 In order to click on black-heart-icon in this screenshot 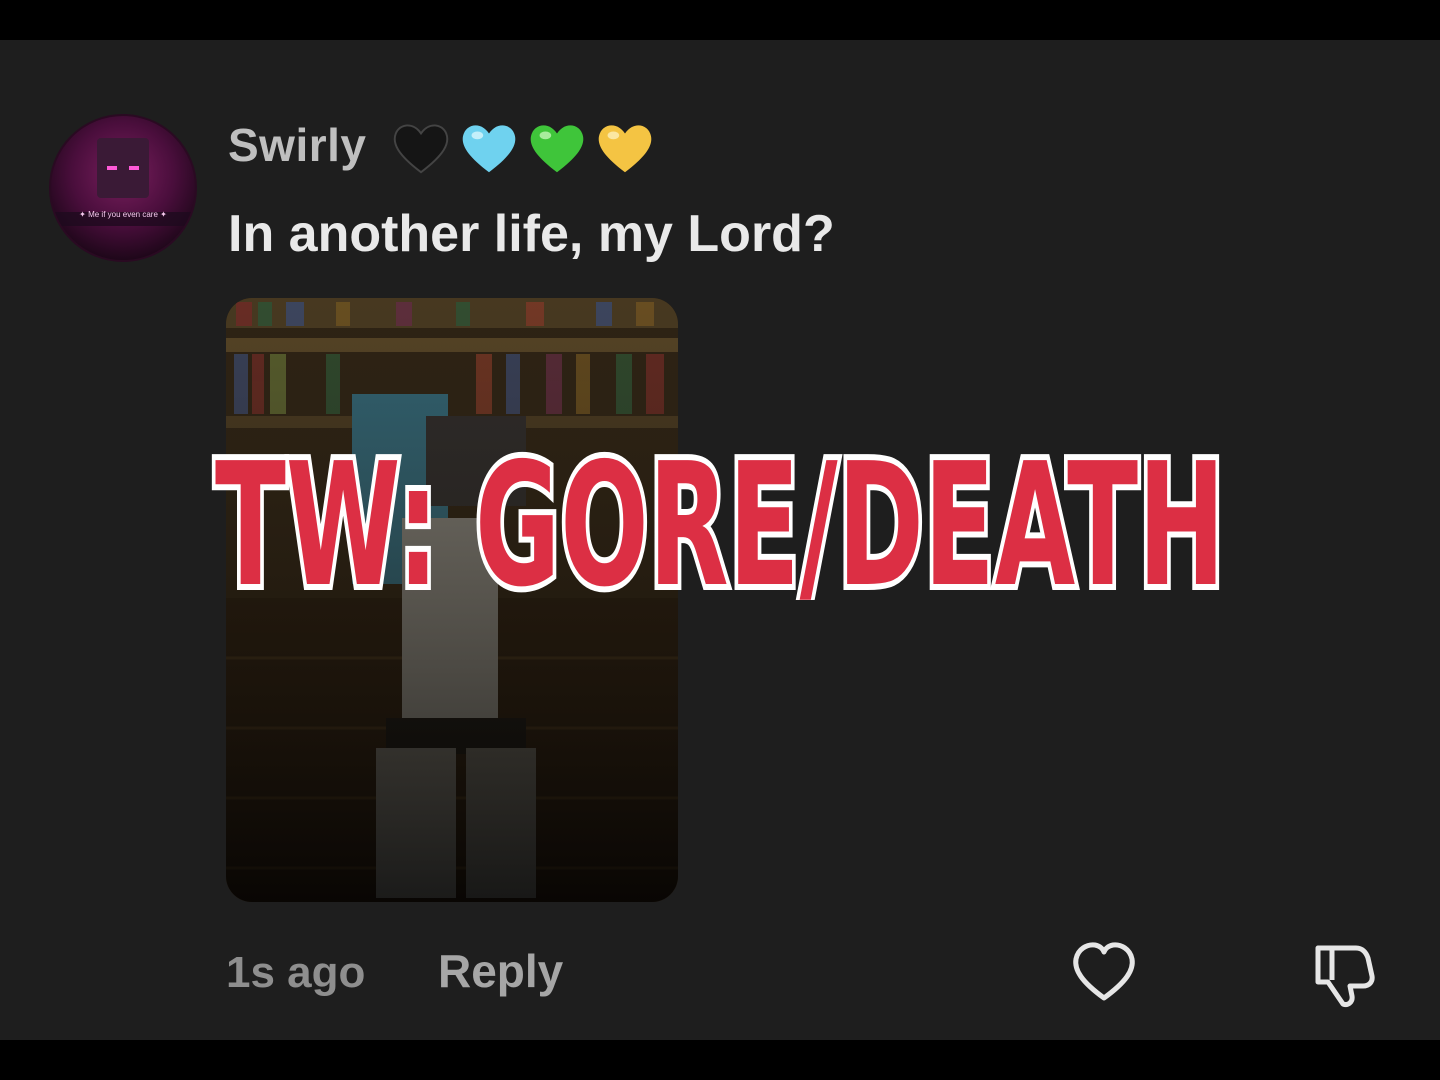, I will do `click(421, 149)`.